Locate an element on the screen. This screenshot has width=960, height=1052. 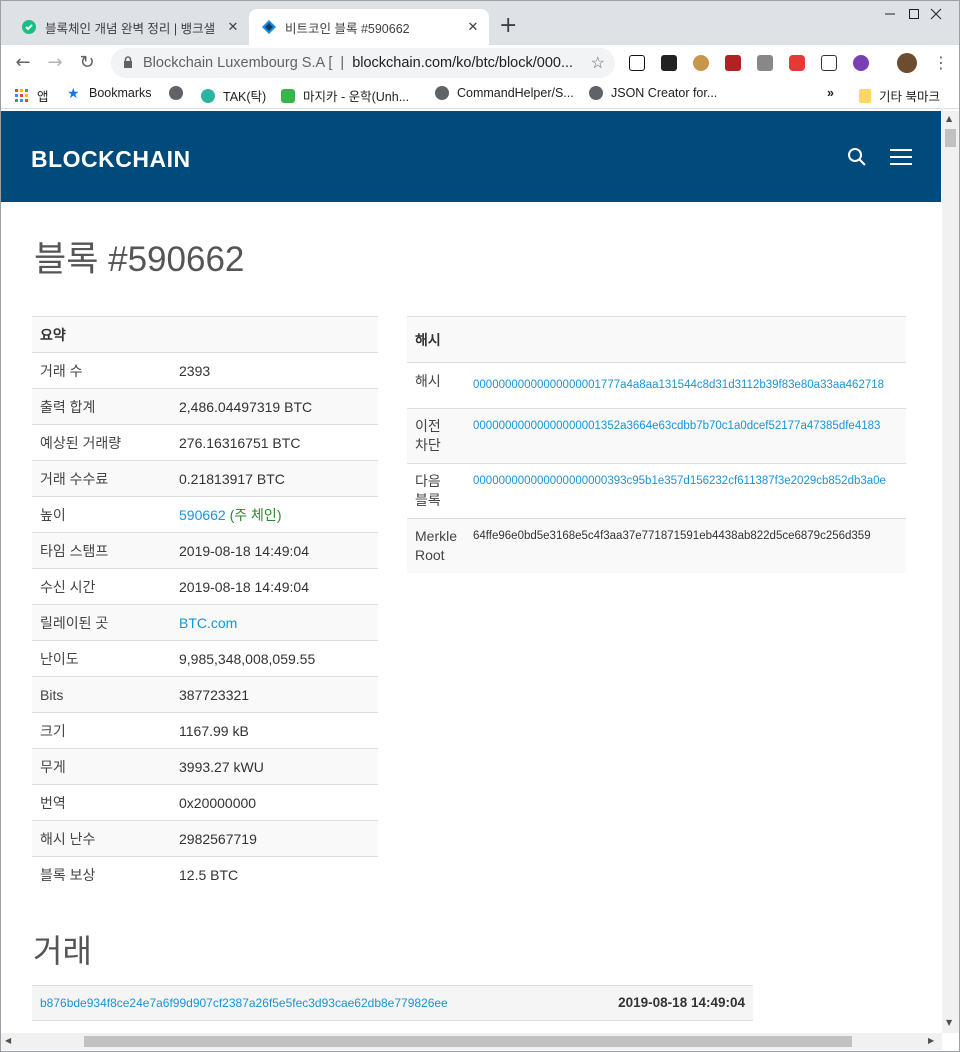
bookmark-tak: TAK(탁) is located at coordinates (233, 95).